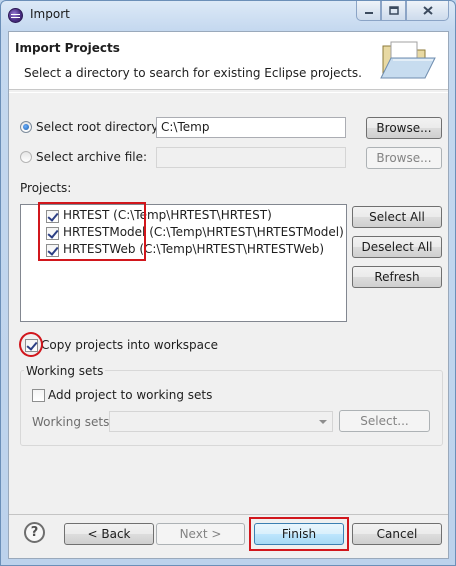  I want to click on archive-file-label: Select archive file:, so click(92, 157).